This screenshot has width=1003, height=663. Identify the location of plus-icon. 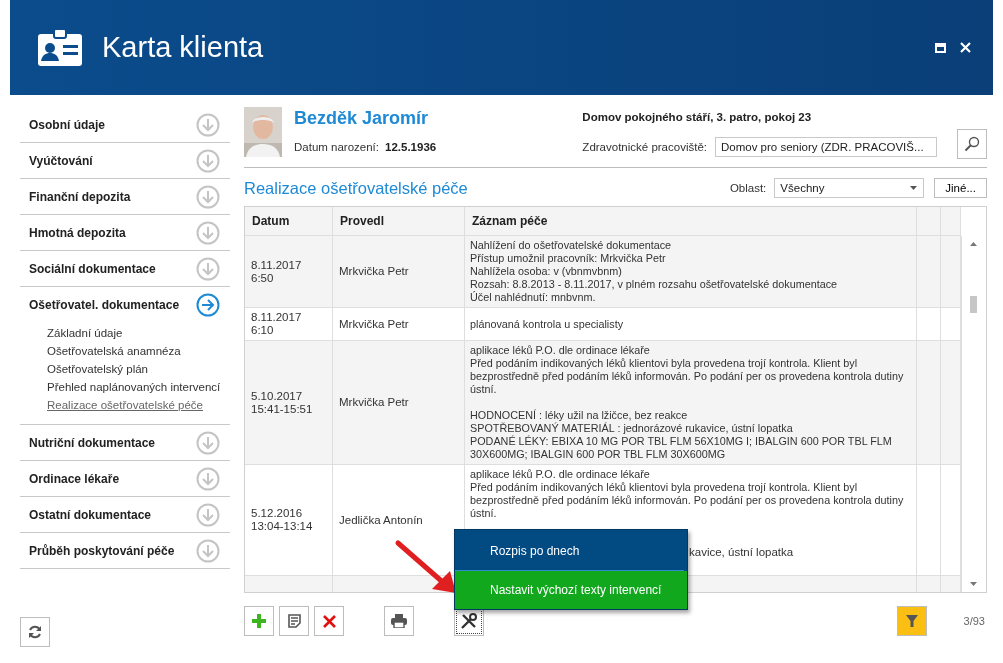
(259, 621).